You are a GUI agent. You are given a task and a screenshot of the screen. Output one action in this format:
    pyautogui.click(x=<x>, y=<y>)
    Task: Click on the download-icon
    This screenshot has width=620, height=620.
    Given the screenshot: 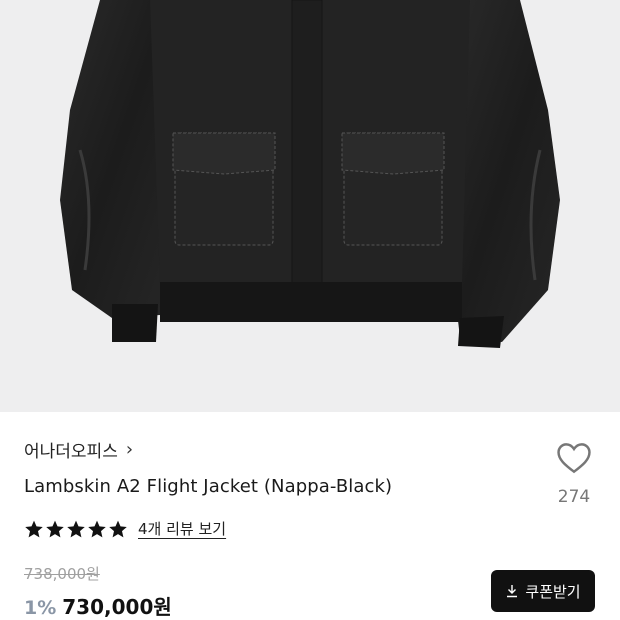 What is the action you would take?
    pyautogui.click(x=512, y=591)
    